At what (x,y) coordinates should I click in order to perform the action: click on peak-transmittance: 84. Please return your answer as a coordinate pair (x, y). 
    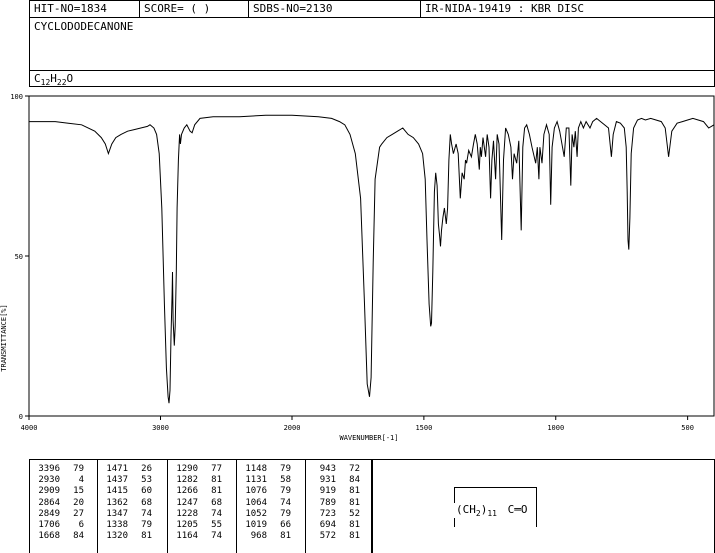
    Looking at the image, I should click on (78, 536).